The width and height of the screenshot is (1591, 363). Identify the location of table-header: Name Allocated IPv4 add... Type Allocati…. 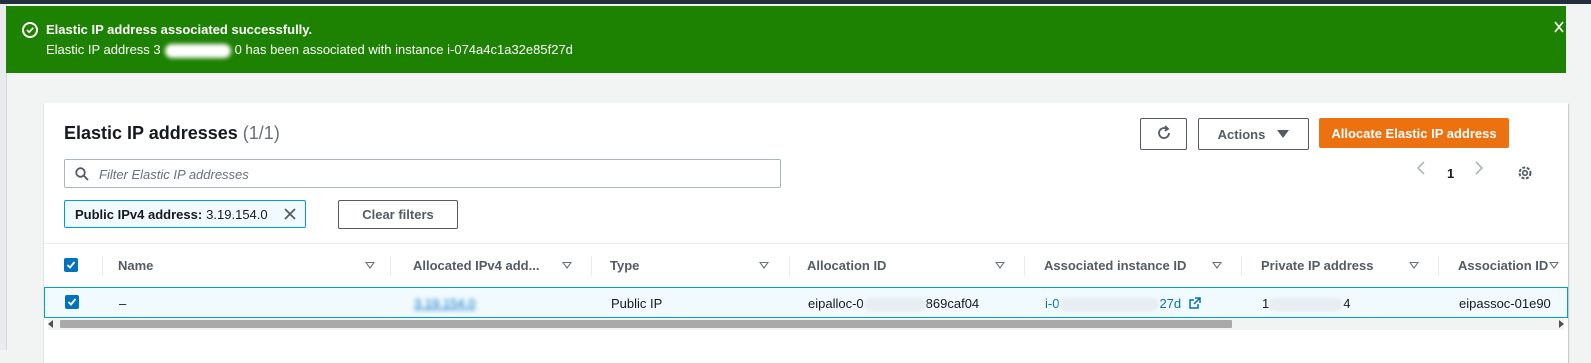
(806, 266).